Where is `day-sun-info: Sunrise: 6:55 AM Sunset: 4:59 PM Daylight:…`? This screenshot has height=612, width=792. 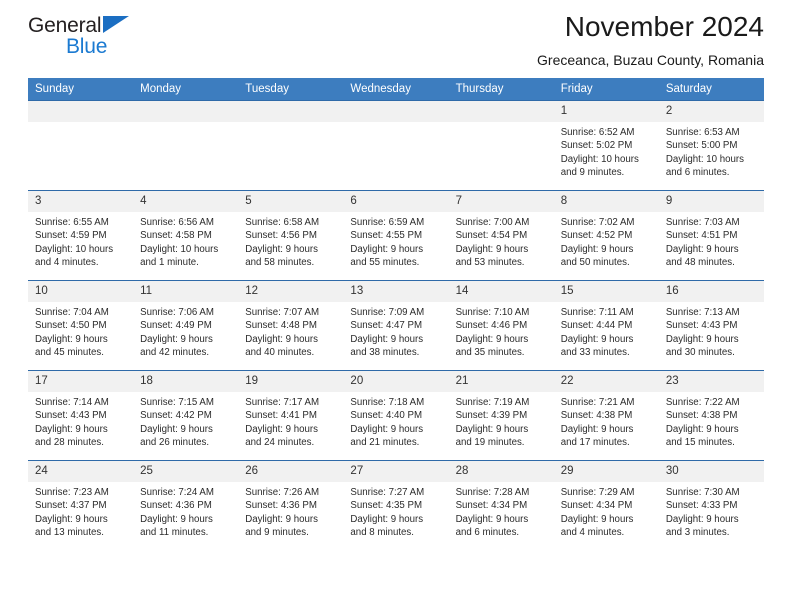 day-sun-info: Sunrise: 6:55 AM Sunset: 4:59 PM Daylight:… is located at coordinates (80, 241).